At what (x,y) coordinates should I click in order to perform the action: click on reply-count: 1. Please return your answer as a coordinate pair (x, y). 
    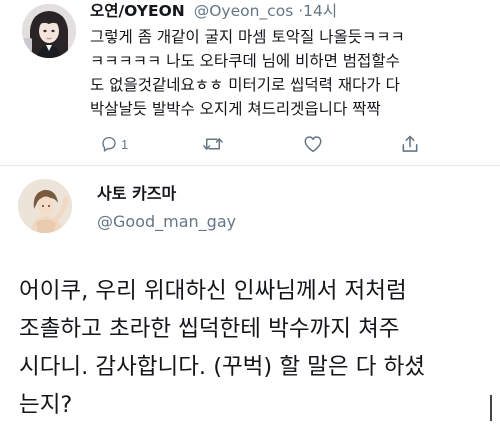
    Looking at the image, I should click on (125, 144).